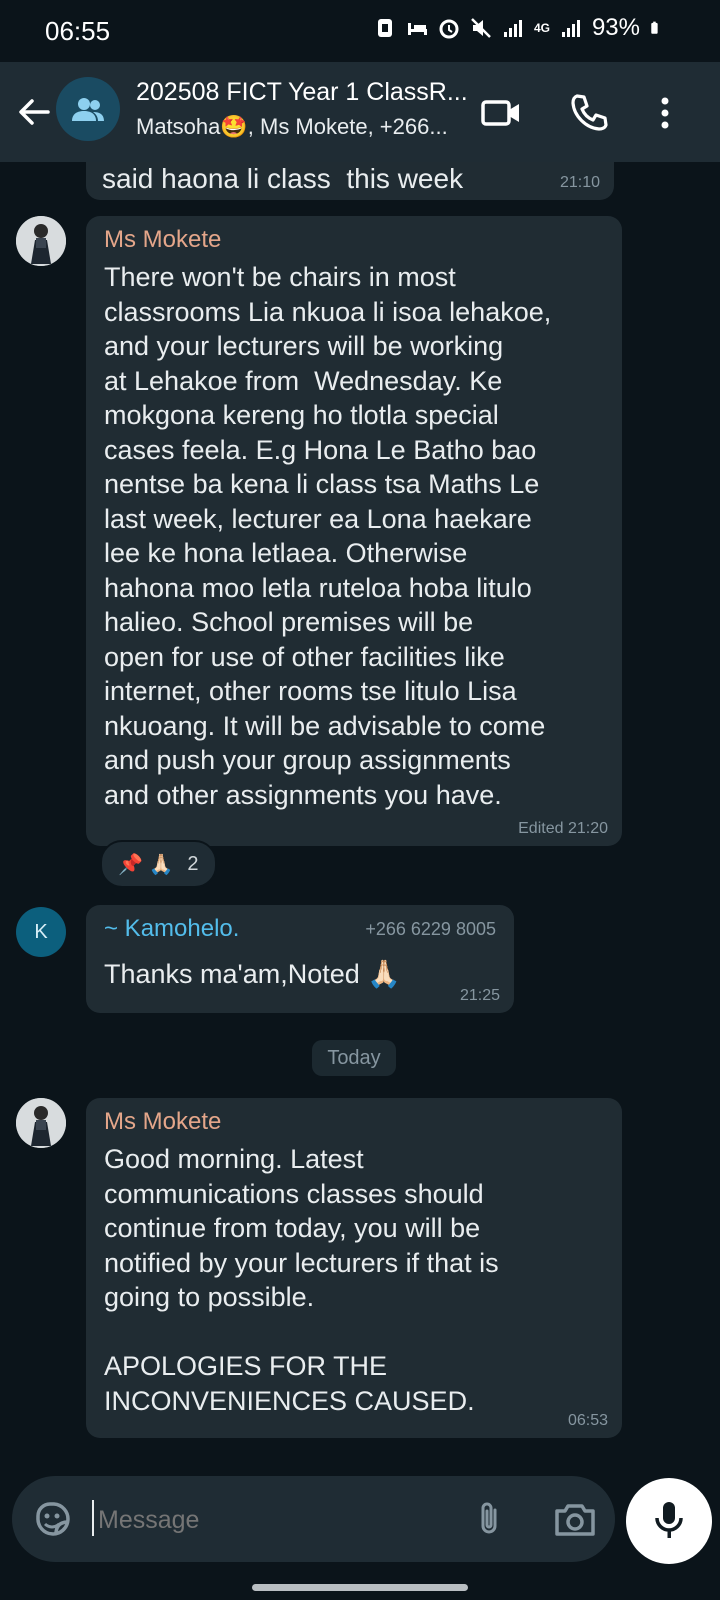  Describe the element at coordinates (665, 113) in the screenshot. I see `more-vert-icon` at that location.